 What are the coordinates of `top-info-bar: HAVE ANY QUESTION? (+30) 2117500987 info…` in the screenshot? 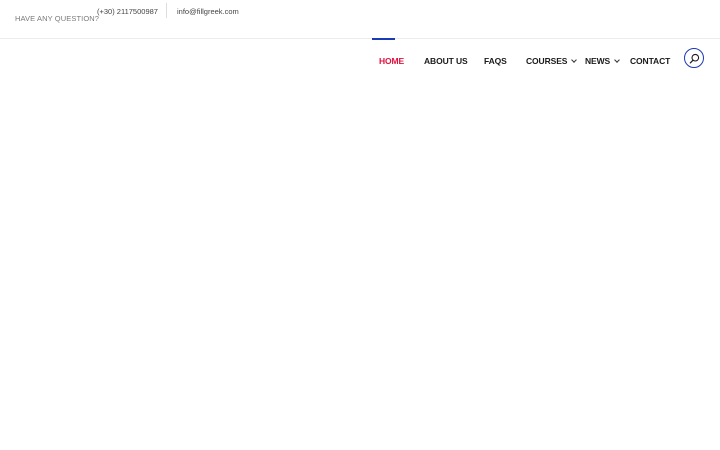 It's located at (360, 19).